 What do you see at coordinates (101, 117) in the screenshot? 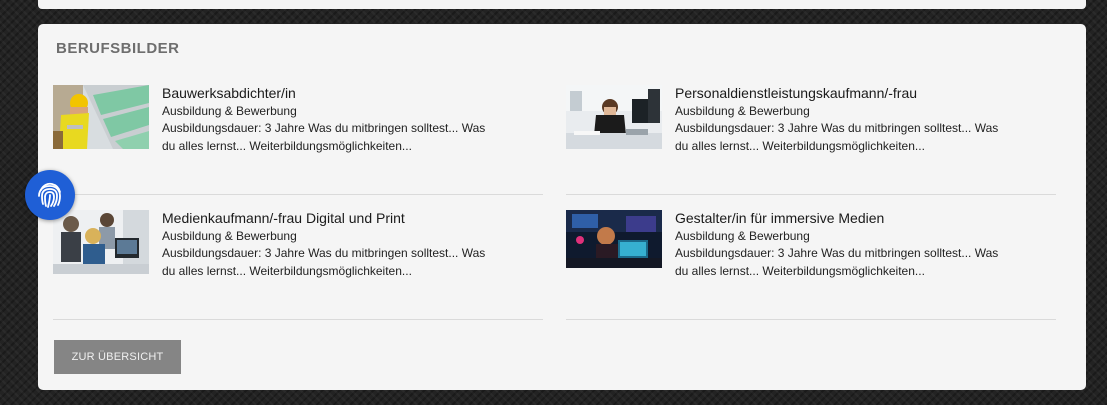
I see `job-thumbnail-construction` at bounding box center [101, 117].